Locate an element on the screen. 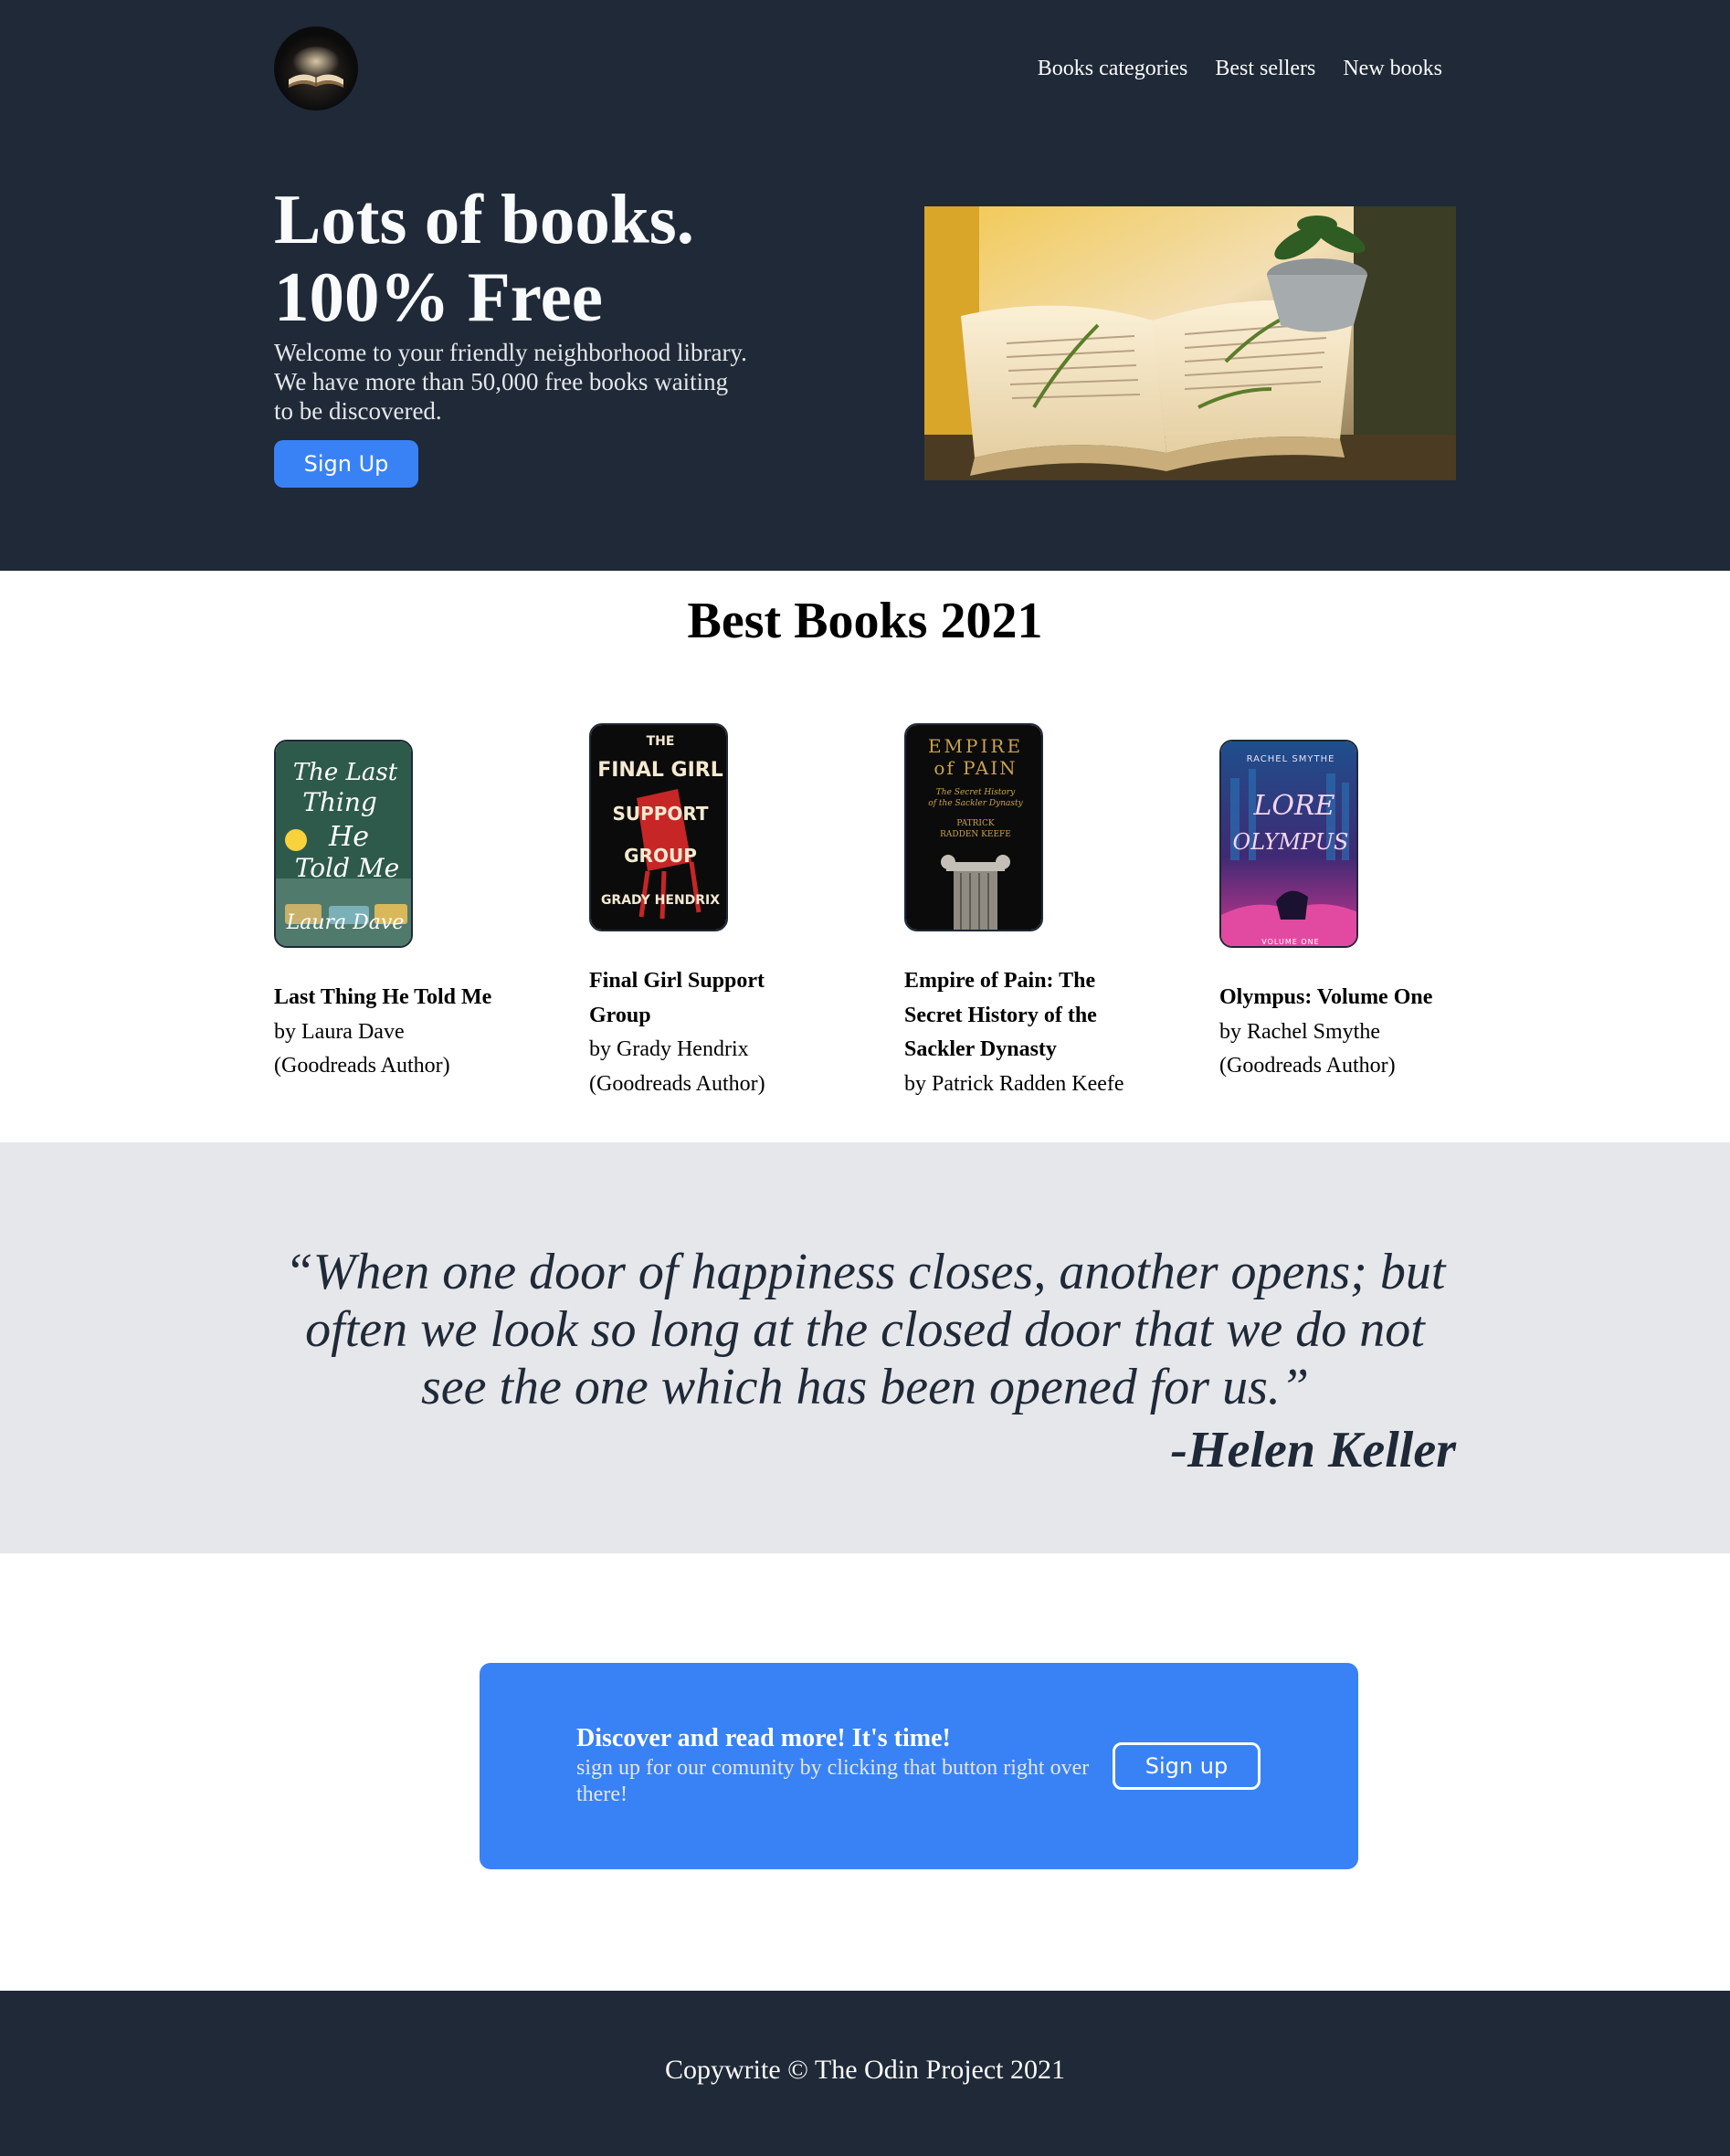 The image size is (1730, 2156). hero-title-line-1: Lots of books. is located at coordinates (484, 219).